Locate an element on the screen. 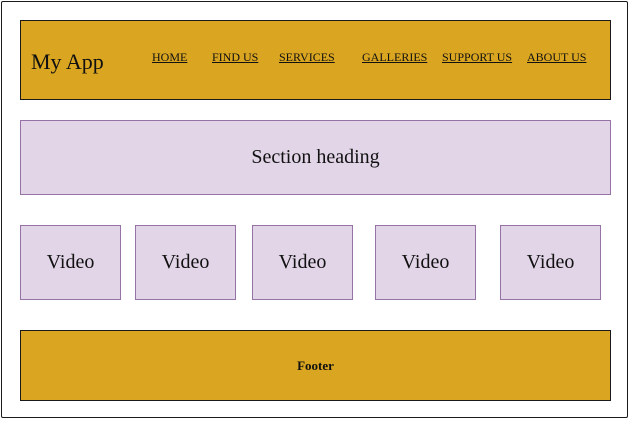 This screenshot has height=421, width=631. nav-link-find-us: FIND US is located at coordinates (235, 57).